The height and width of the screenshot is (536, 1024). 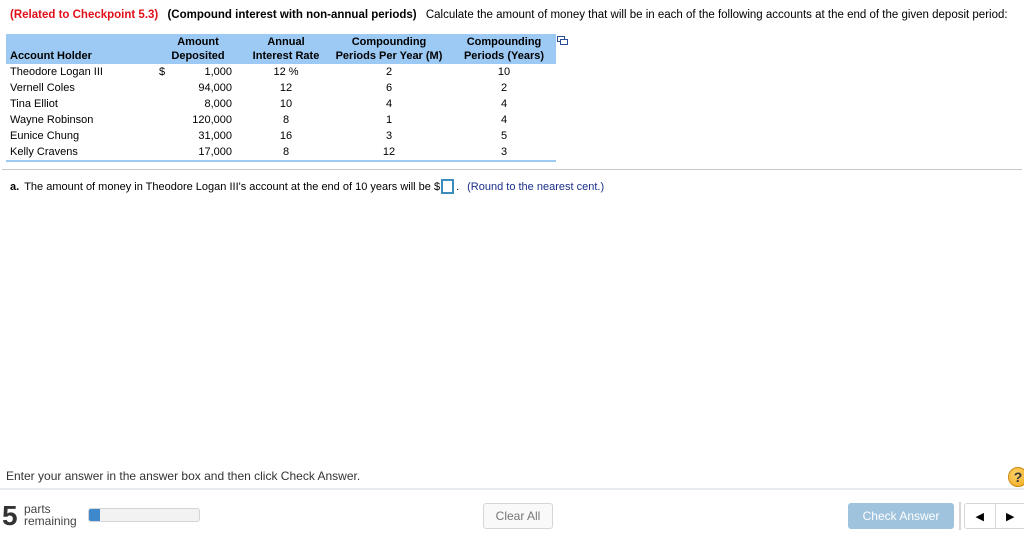 I want to click on header-interest-rate: Annual Interest Rate, so click(x=286, y=49).